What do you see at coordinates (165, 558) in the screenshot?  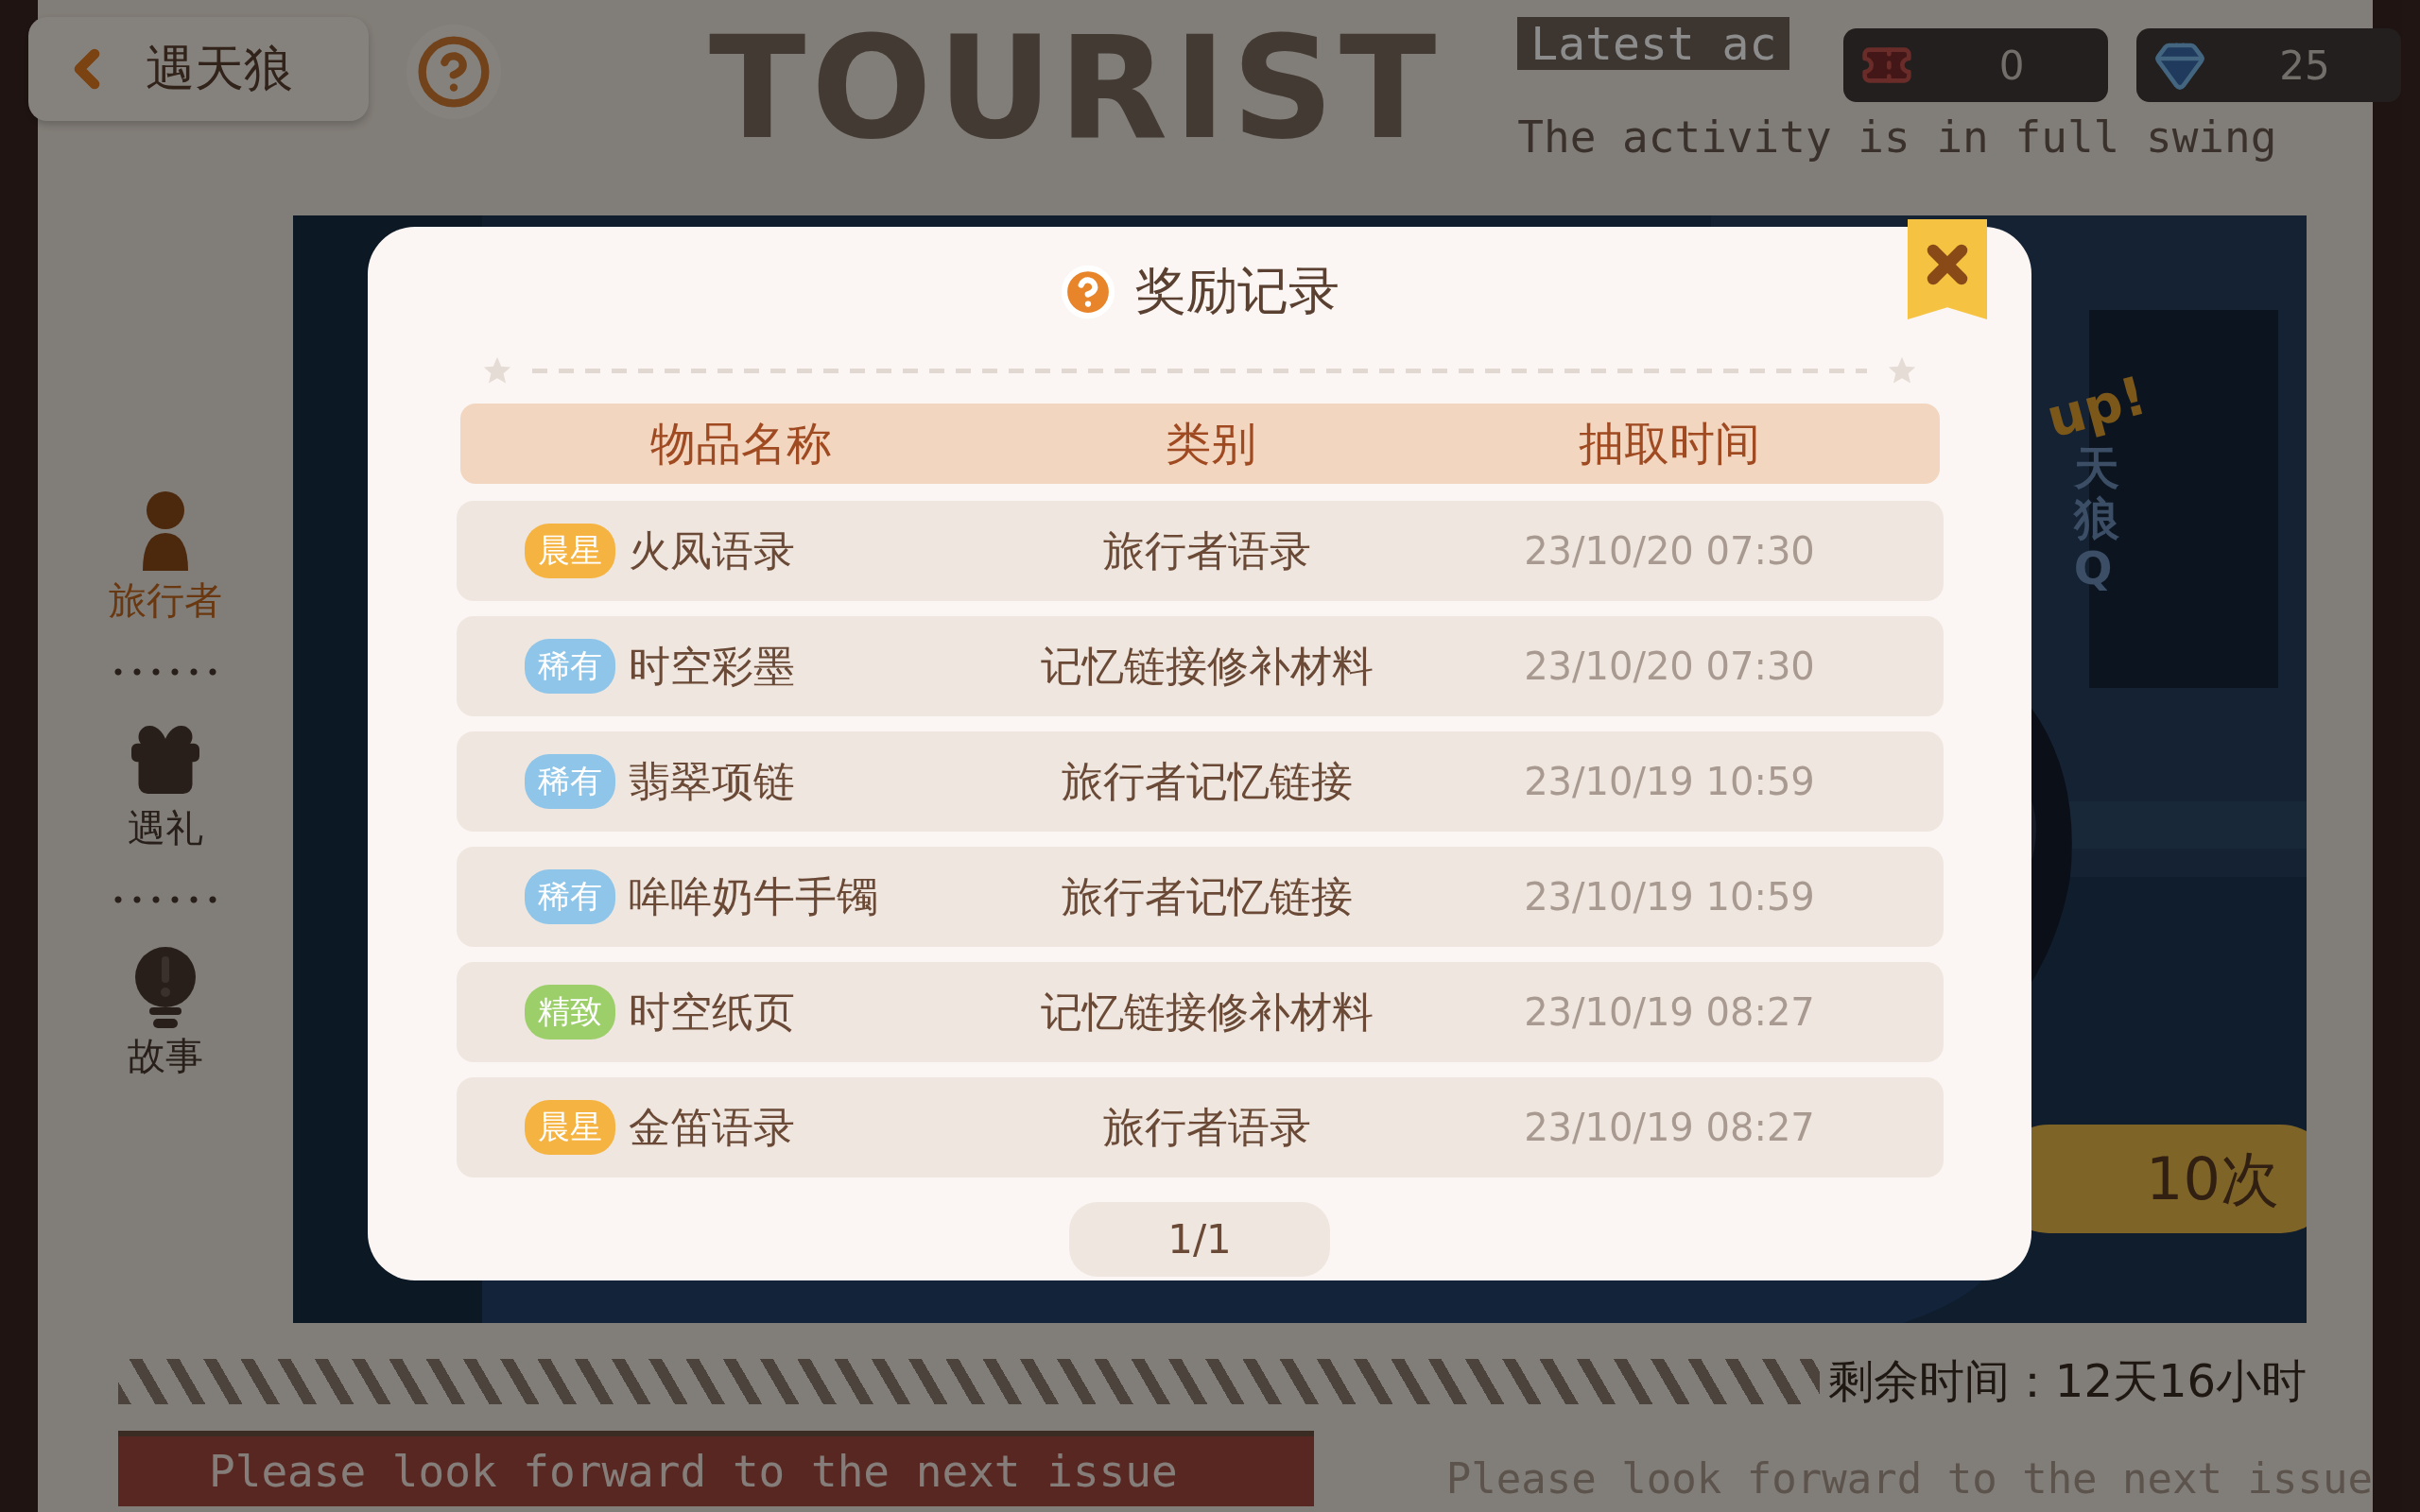 I see `sidebar-item: 旅行者` at bounding box center [165, 558].